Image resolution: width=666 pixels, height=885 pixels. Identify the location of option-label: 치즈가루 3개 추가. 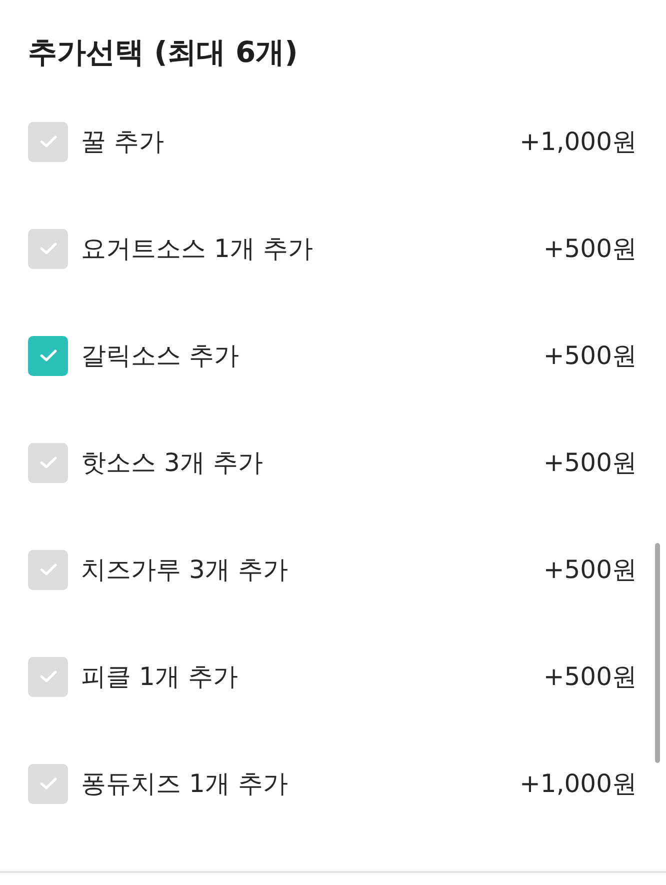
(184, 570).